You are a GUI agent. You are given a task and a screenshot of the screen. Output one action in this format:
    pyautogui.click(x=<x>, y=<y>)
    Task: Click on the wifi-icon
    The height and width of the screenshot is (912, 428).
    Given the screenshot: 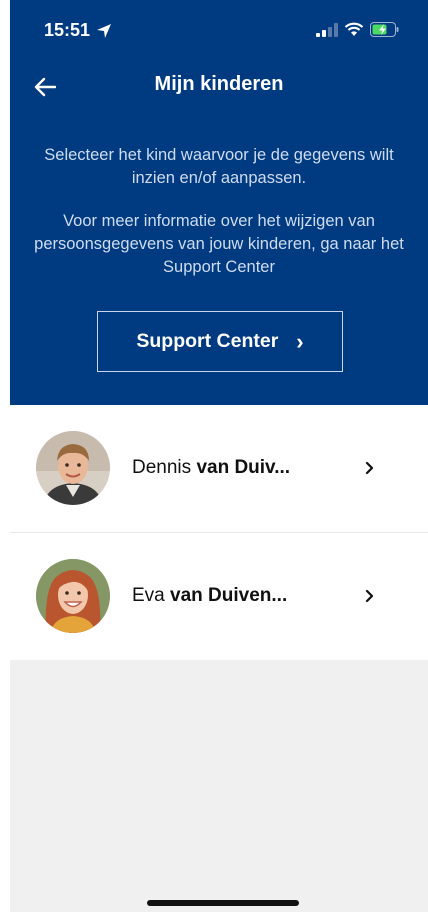 What is the action you would take?
    pyautogui.click(x=354, y=29)
    